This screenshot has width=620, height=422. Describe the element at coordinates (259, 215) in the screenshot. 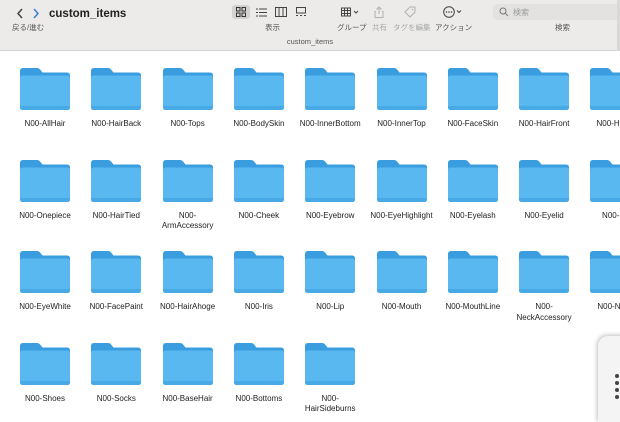

I see `folder-label: N00-Cheek` at that location.